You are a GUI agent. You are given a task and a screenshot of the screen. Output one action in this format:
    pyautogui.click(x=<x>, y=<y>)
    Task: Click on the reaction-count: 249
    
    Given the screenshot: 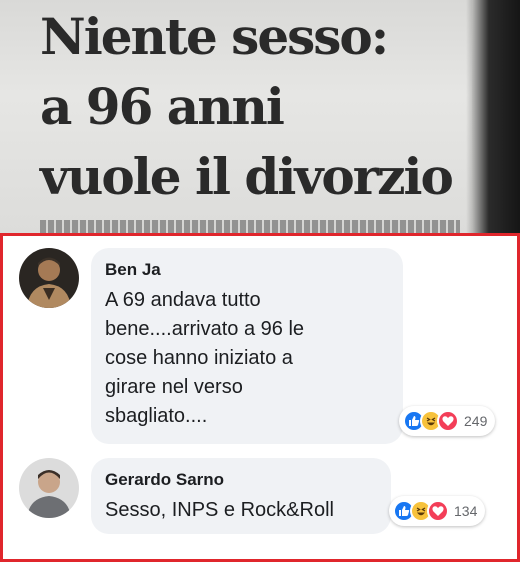 What is the action you would take?
    pyautogui.click(x=476, y=421)
    